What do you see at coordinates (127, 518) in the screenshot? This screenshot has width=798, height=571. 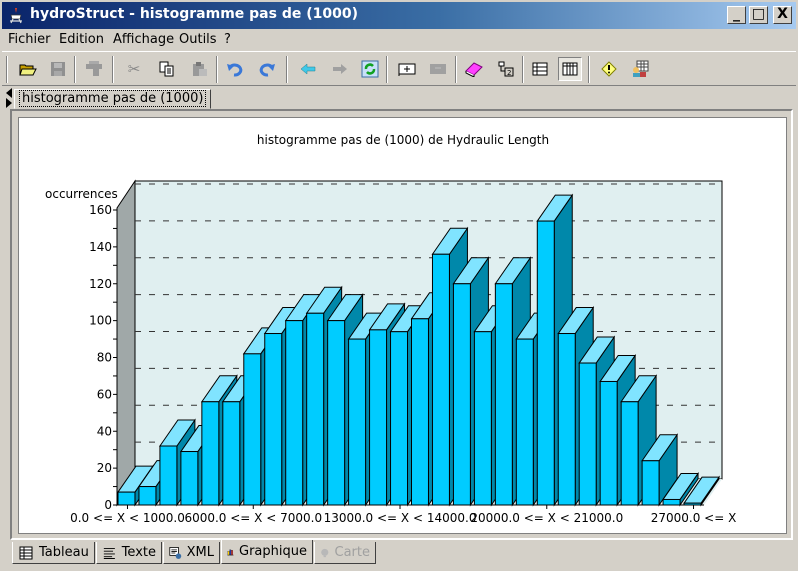 I see `x-tick-label: 0.0 <= X < 1000.0` at bounding box center [127, 518].